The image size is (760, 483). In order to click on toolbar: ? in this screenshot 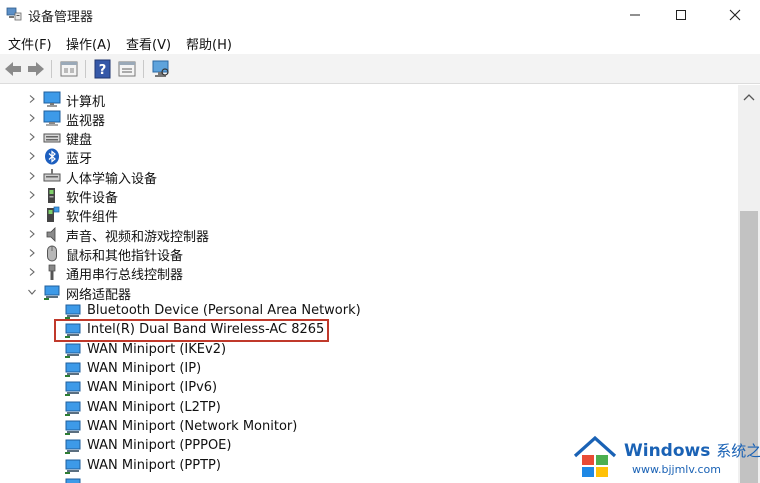, I will do `click(380, 69)`.